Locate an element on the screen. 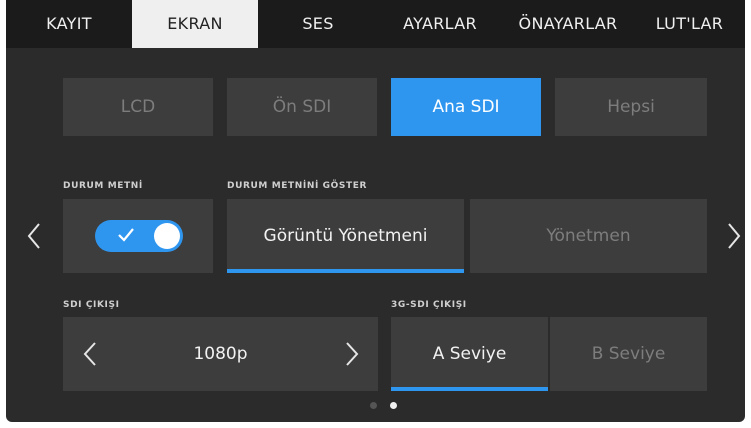 The width and height of the screenshot is (751, 428). sdi-output-label: SDI ÇIKIŞI is located at coordinates (91, 305).